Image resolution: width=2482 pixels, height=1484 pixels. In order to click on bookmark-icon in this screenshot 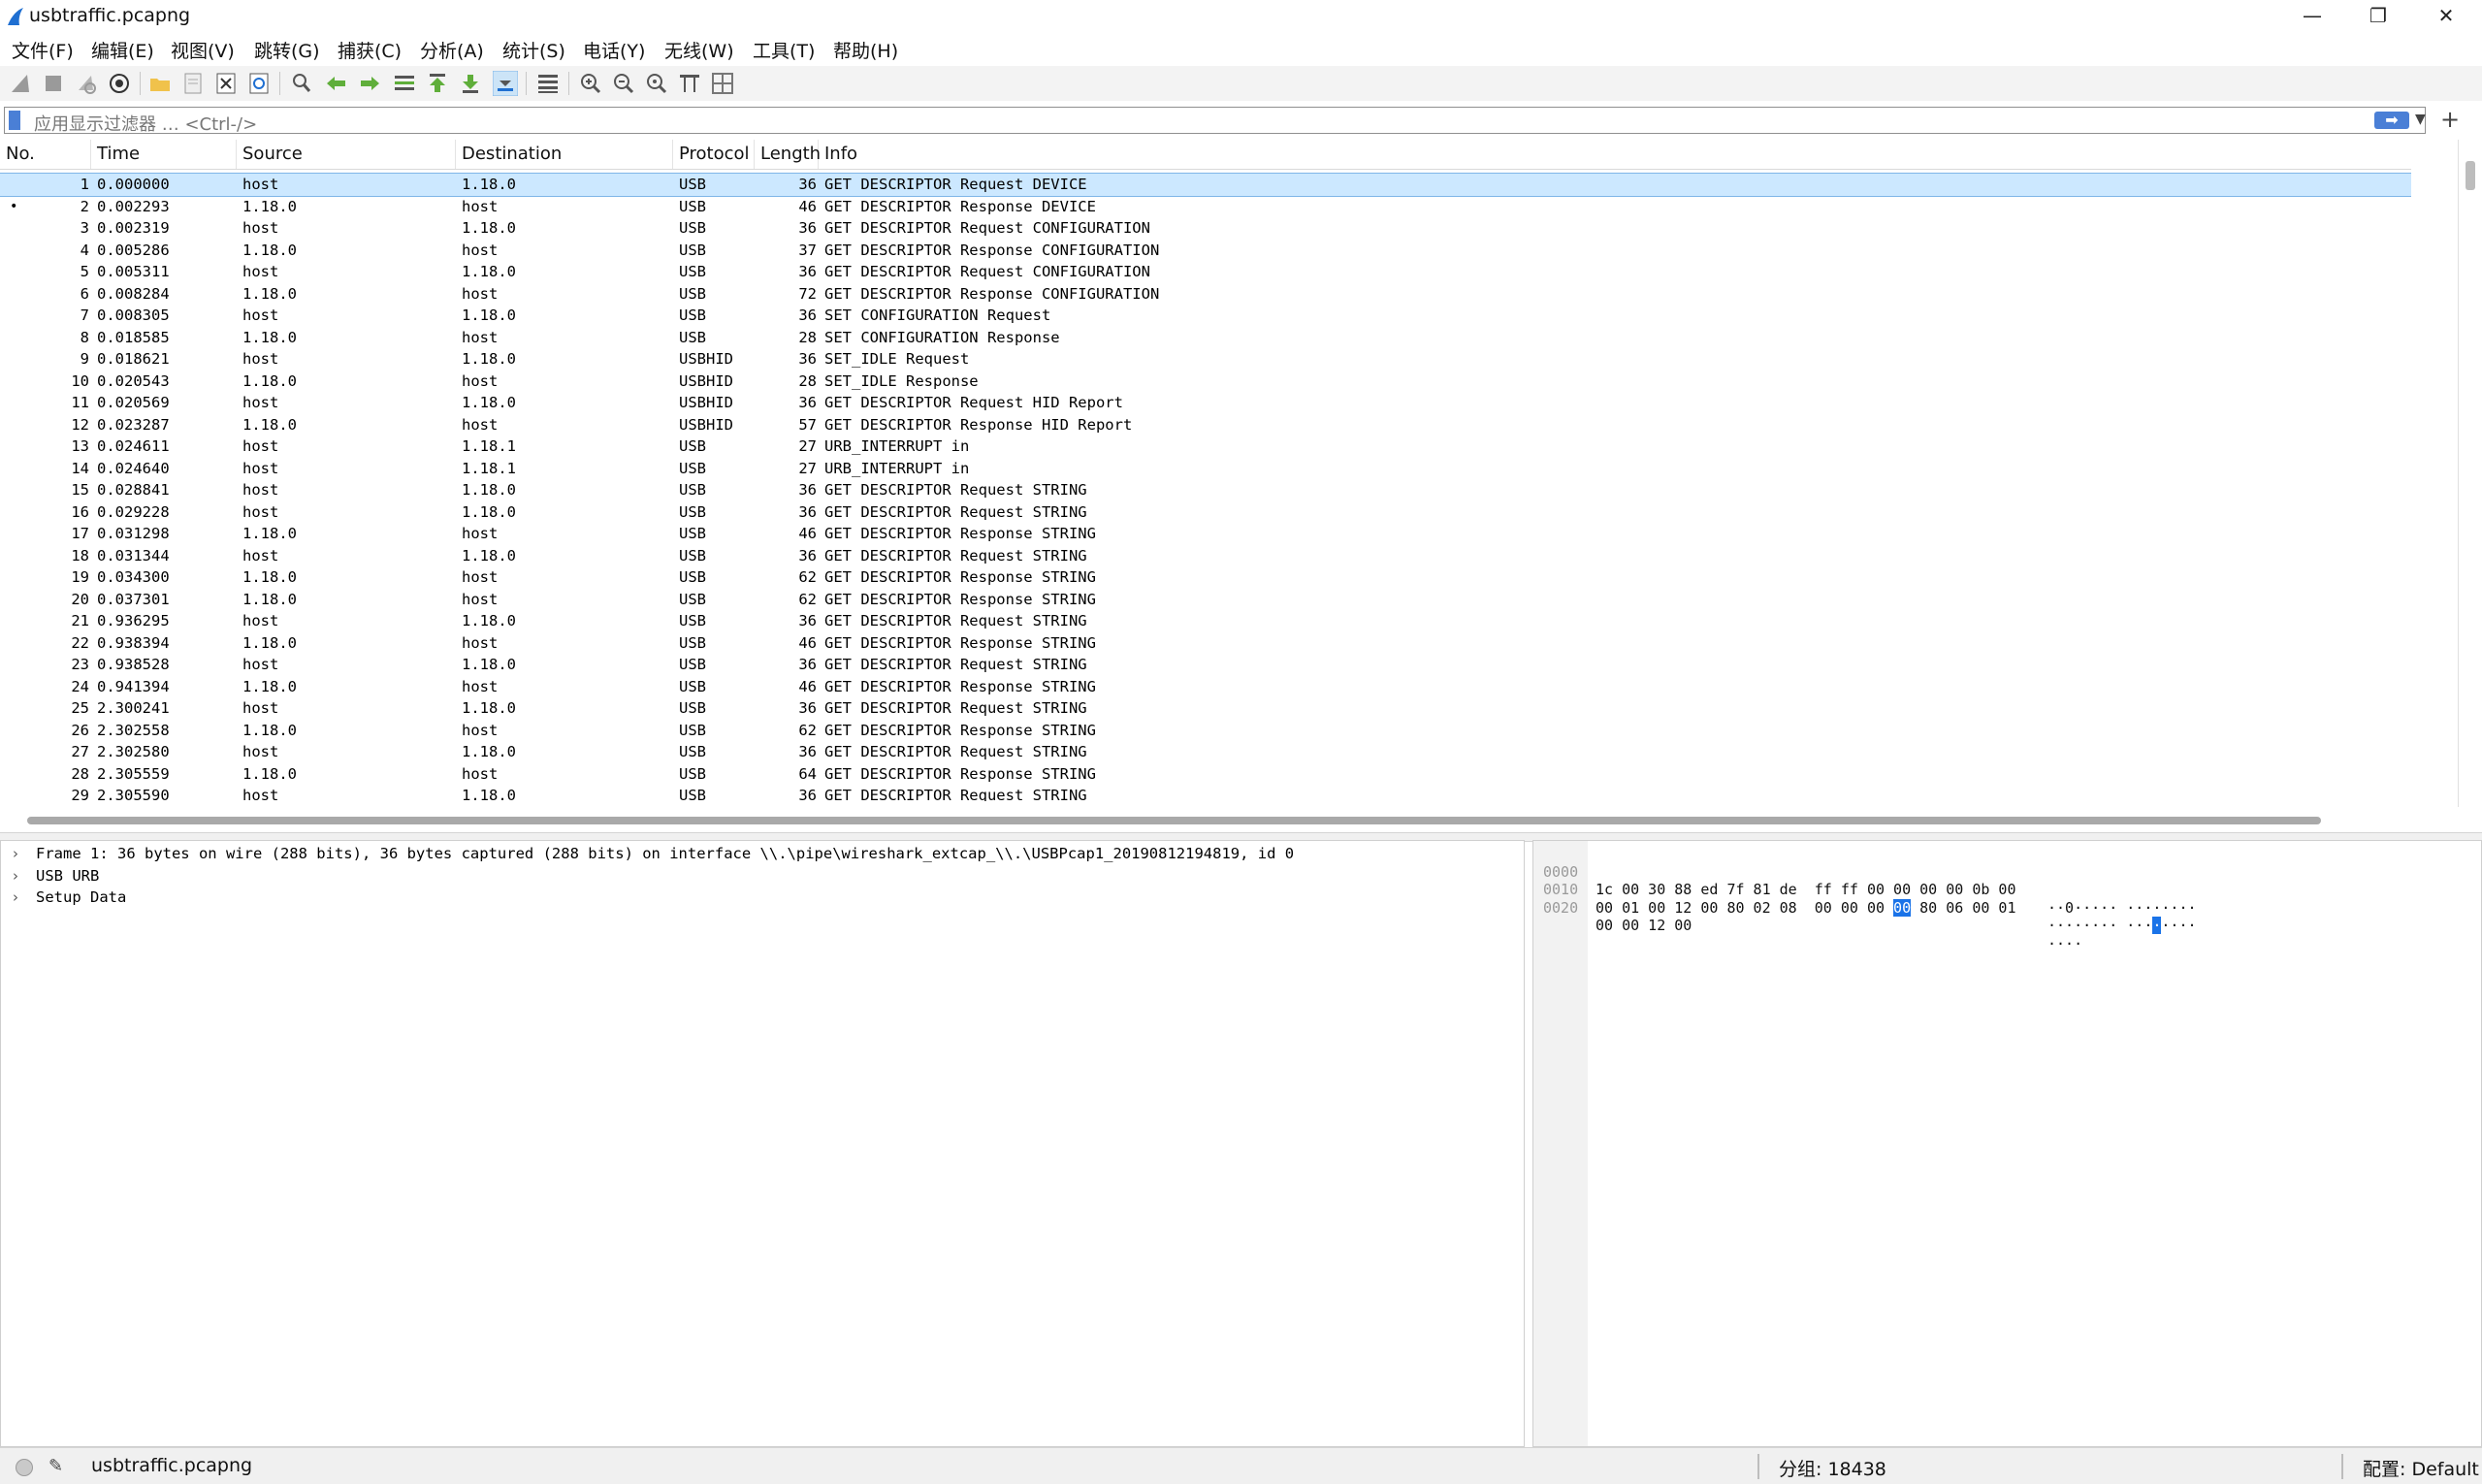, I will do `click(14, 120)`.